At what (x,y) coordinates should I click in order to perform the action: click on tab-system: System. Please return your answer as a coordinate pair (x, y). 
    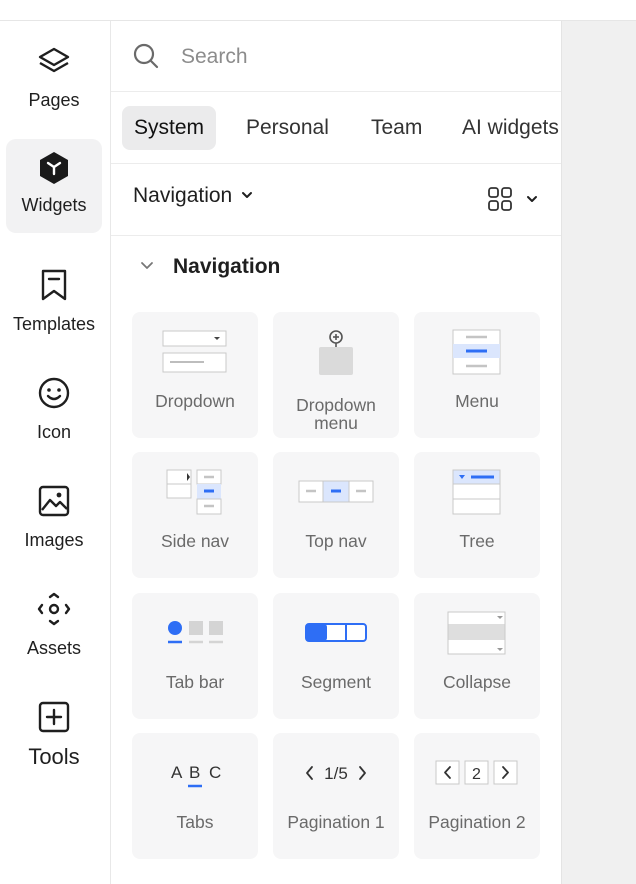
    Looking at the image, I should click on (169, 128).